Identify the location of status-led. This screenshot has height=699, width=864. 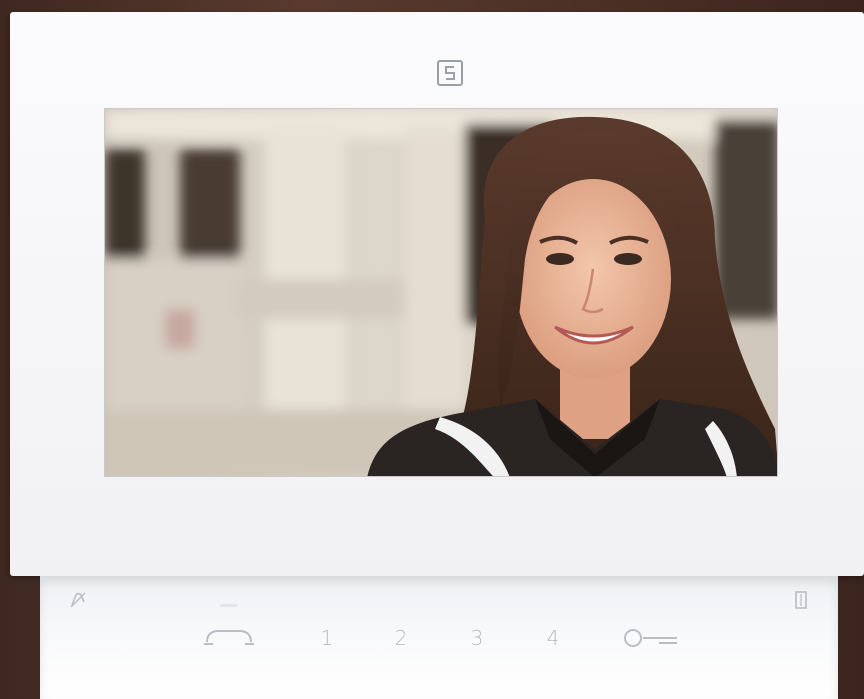
(229, 605).